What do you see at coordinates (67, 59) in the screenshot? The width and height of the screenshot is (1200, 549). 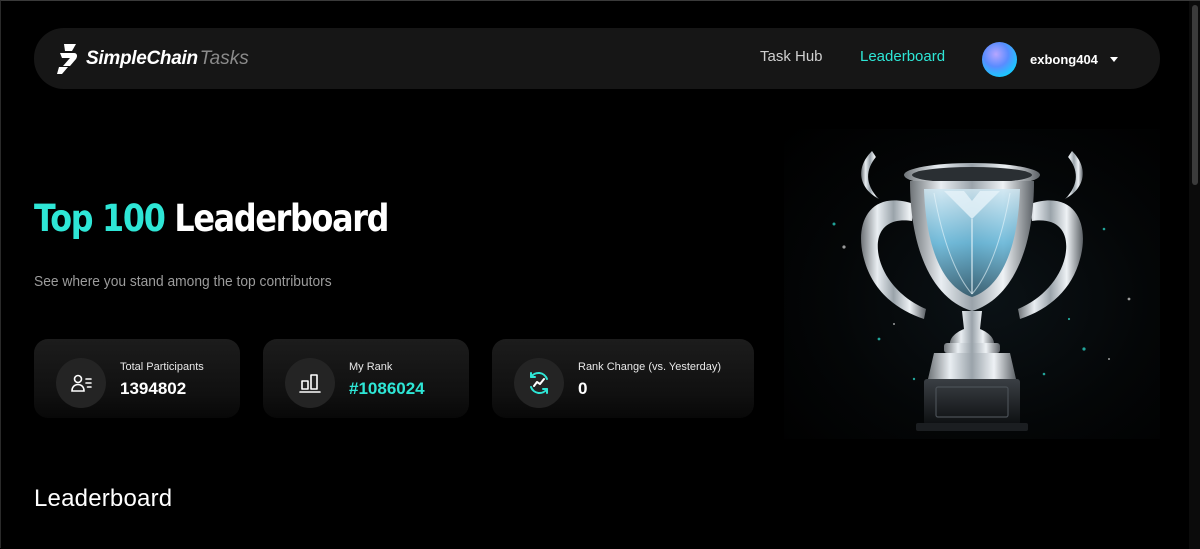 I see `simplechain-logo-icon` at bounding box center [67, 59].